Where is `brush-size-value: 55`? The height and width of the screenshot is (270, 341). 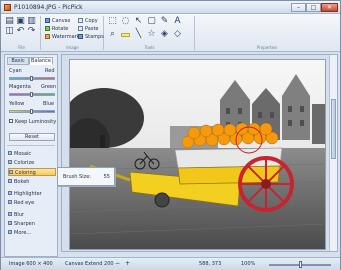 brush-size-value: 55 is located at coordinates (107, 177).